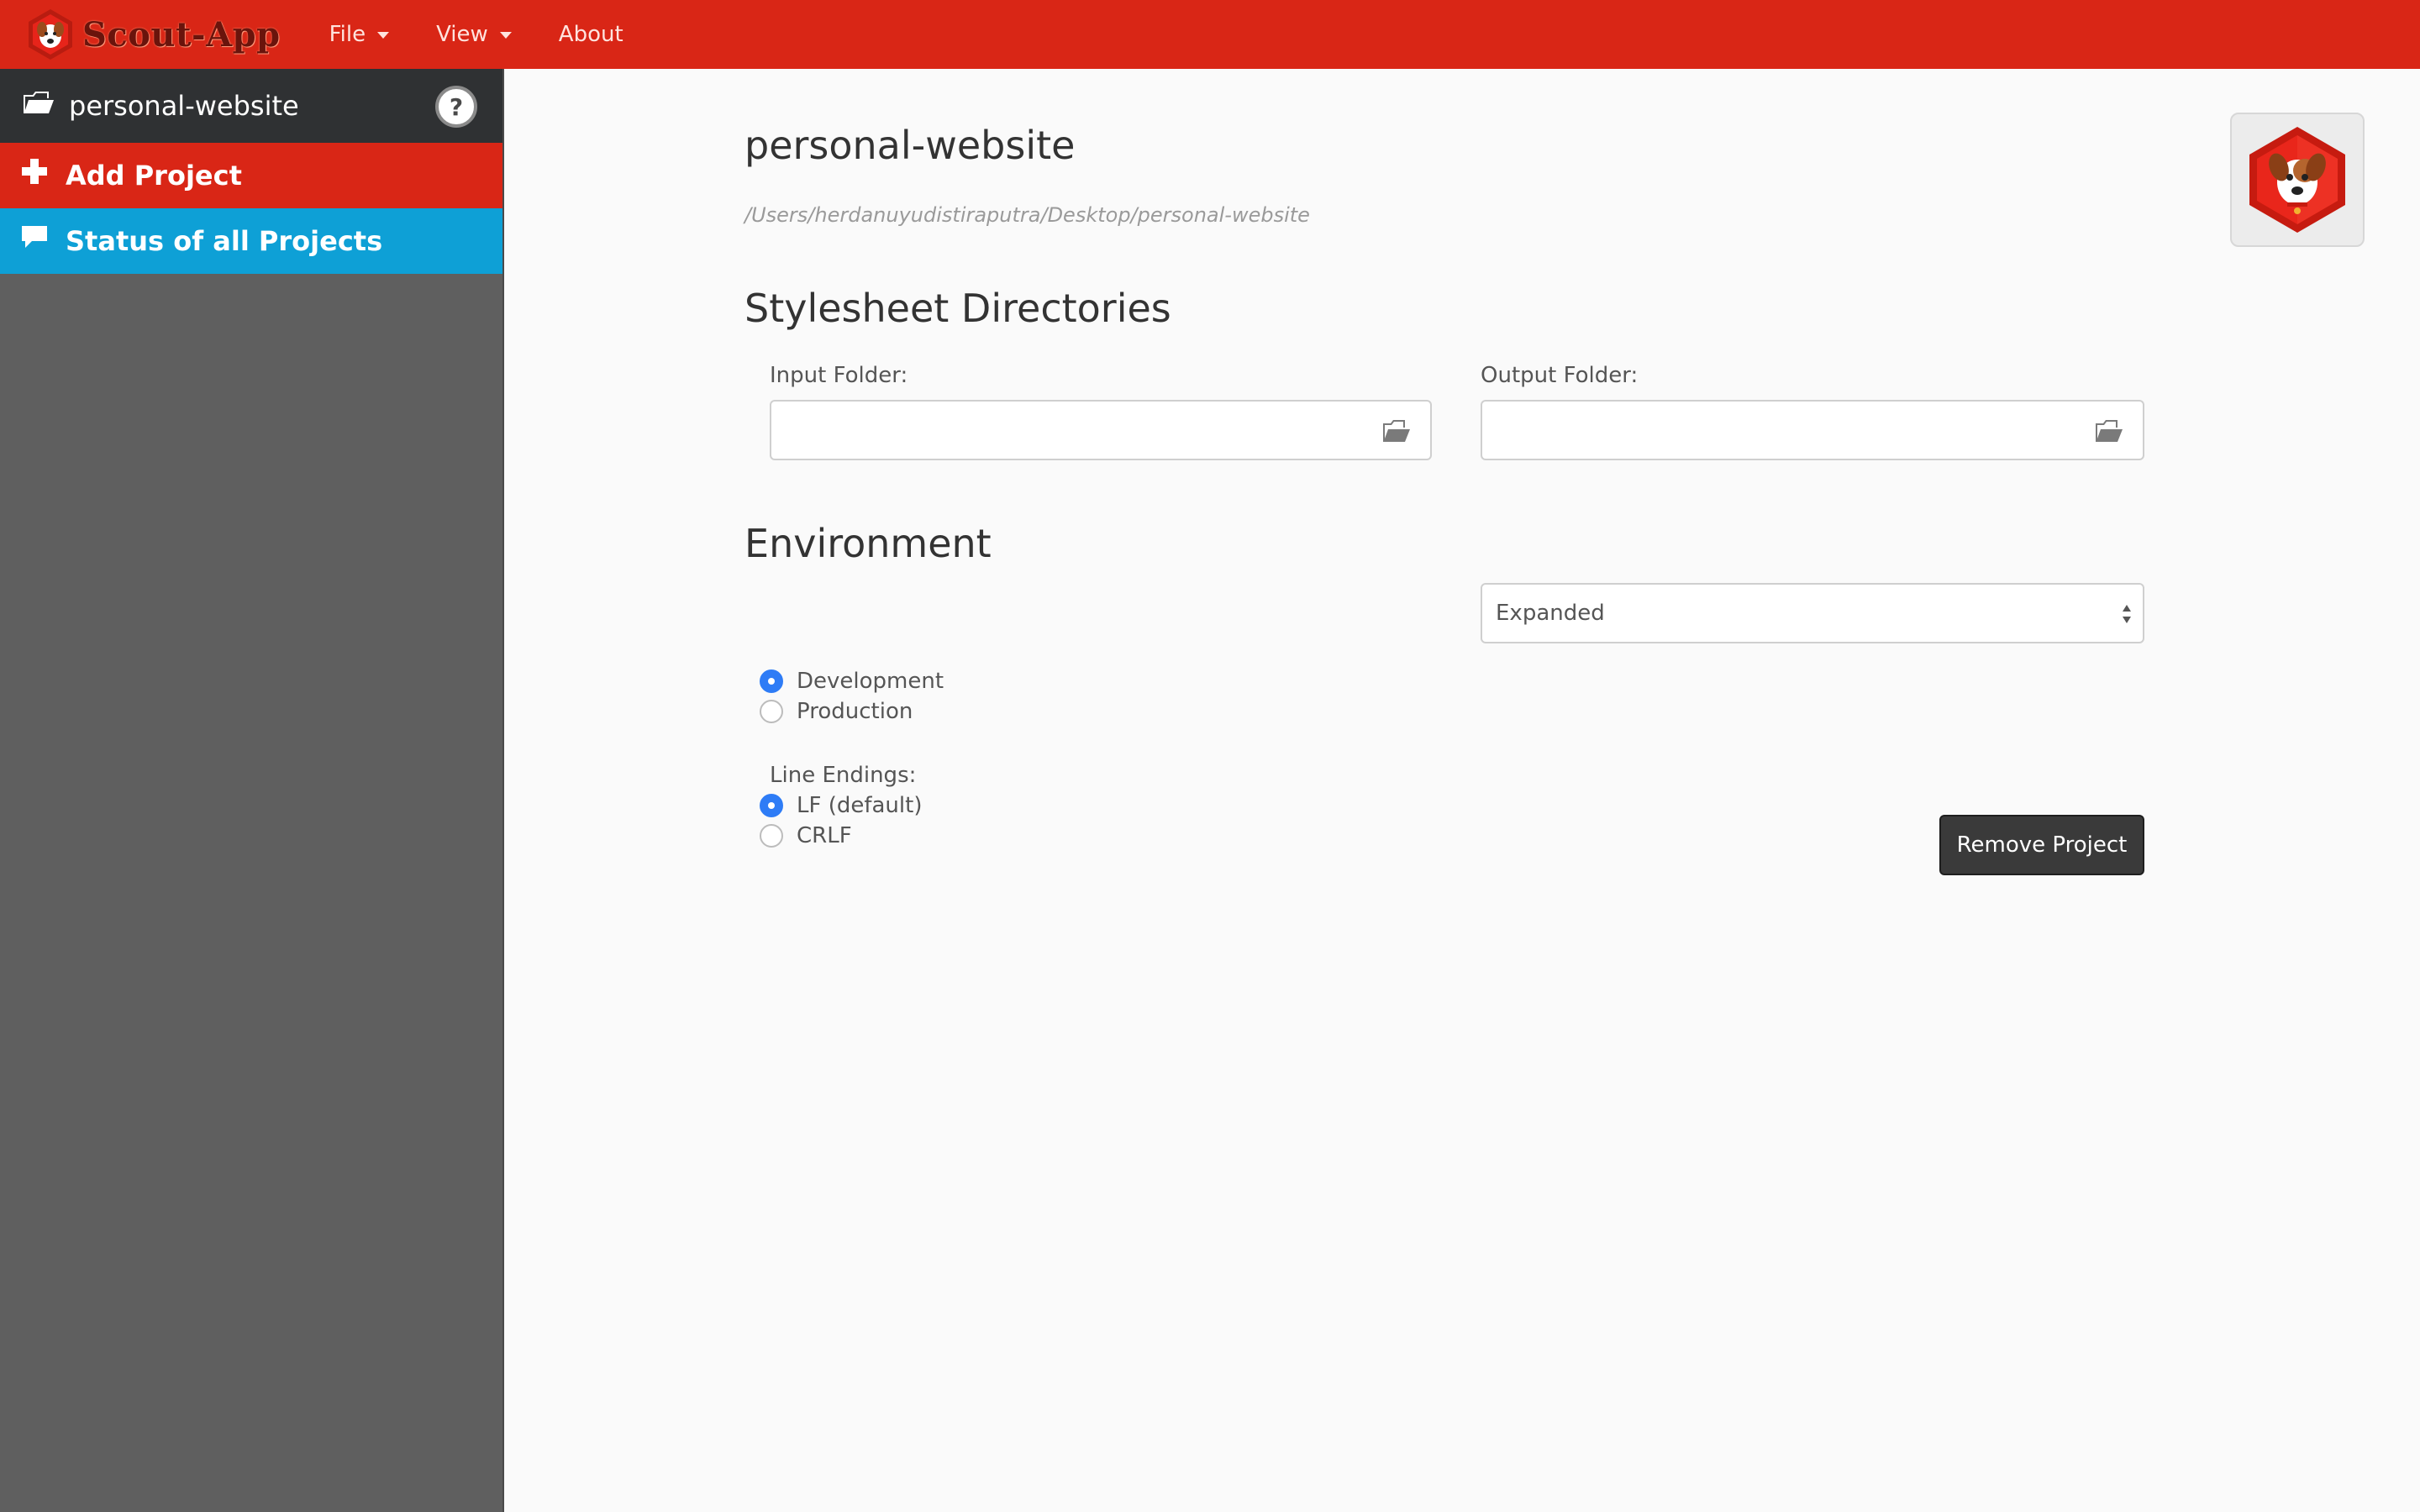 The image size is (2420, 1512). What do you see at coordinates (51, 34) in the screenshot?
I see `scout-dog-logo-icon` at bounding box center [51, 34].